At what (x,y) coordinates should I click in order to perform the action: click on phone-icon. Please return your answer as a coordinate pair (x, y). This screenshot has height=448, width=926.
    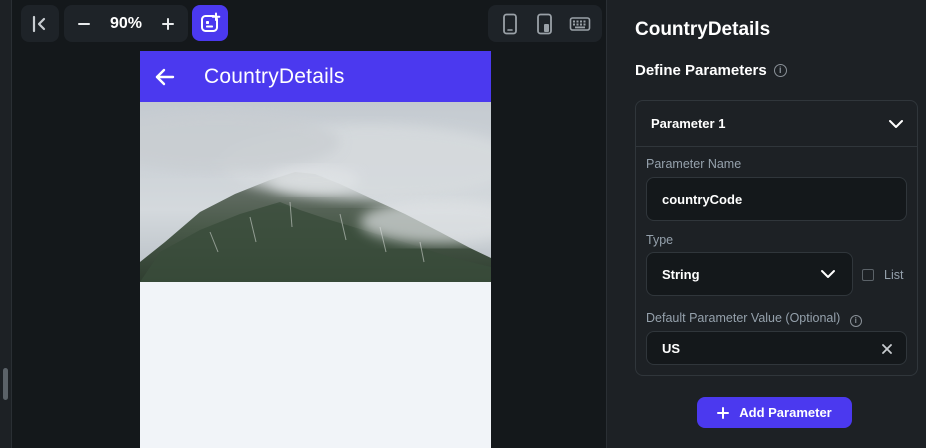
    Looking at the image, I should click on (509, 23).